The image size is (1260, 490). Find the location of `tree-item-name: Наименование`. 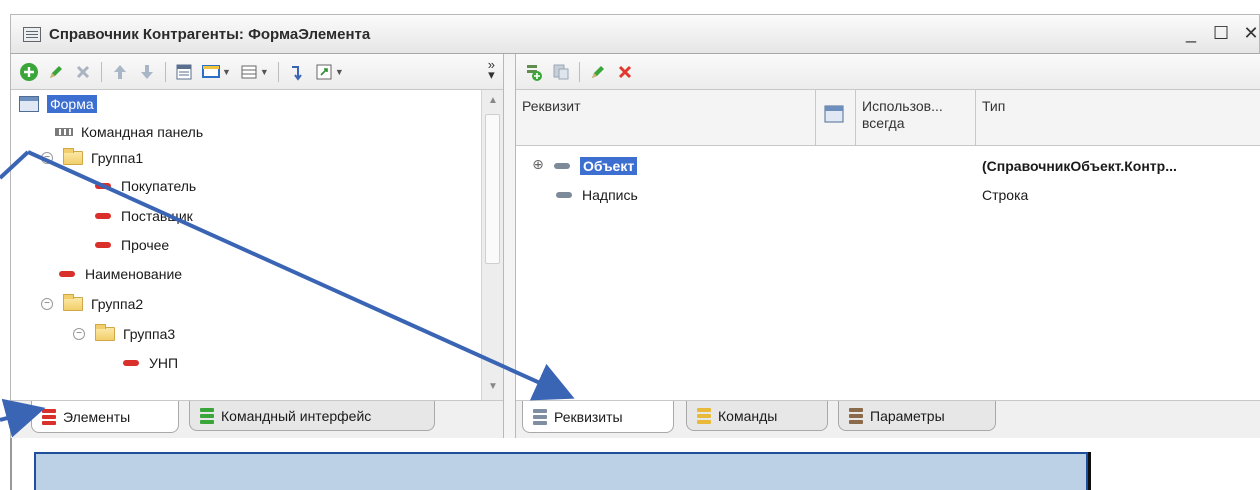

tree-item-name: Наименование is located at coordinates (120, 274).